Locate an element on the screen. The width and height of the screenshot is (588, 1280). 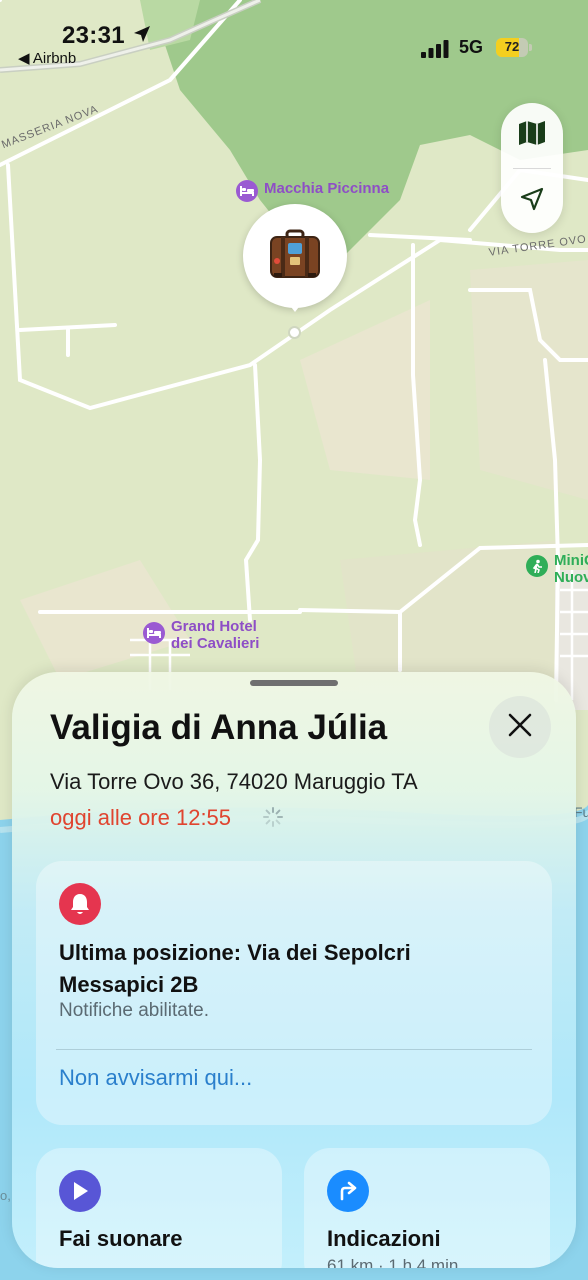
action-subtitle: 61 km · 1 h 4 min is located at coordinates (393, 1262).